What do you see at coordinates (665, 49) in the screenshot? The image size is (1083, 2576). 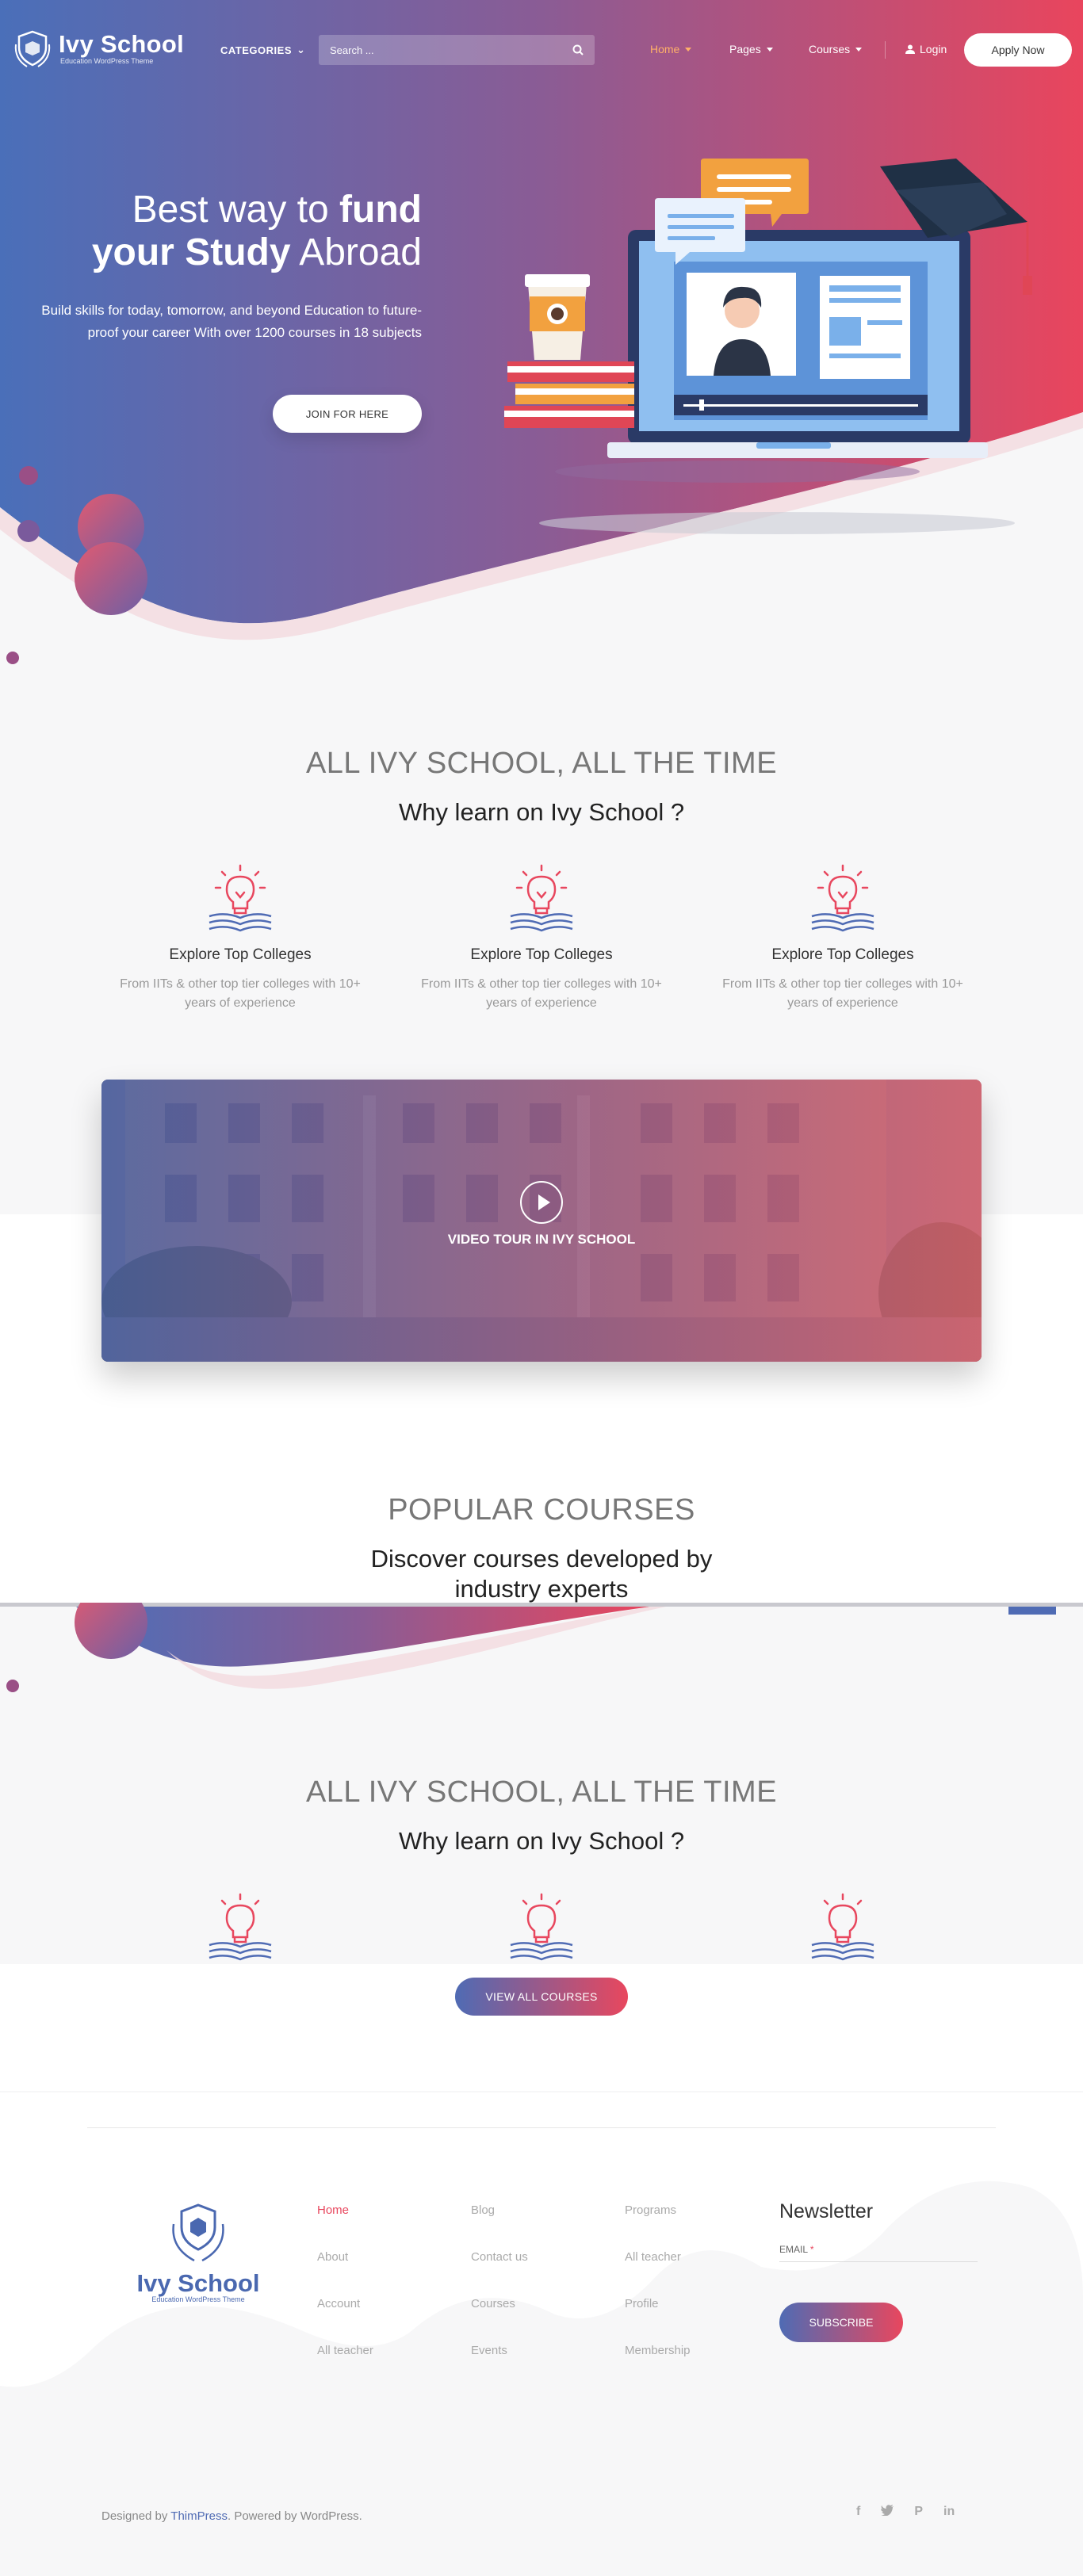 I see `nav-label-home: Home` at bounding box center [665, 49].